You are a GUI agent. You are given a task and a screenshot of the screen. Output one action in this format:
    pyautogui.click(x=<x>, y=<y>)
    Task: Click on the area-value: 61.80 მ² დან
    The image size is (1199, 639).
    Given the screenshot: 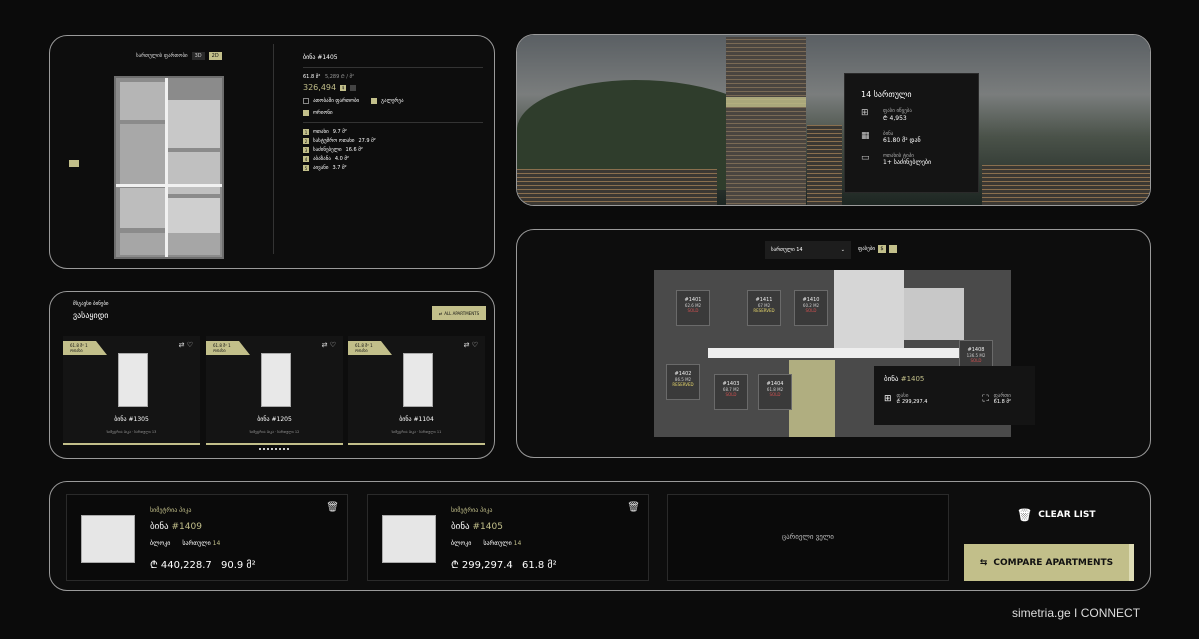 What is the action you would take?
    pyautogui.click(x=902, y=140)
    